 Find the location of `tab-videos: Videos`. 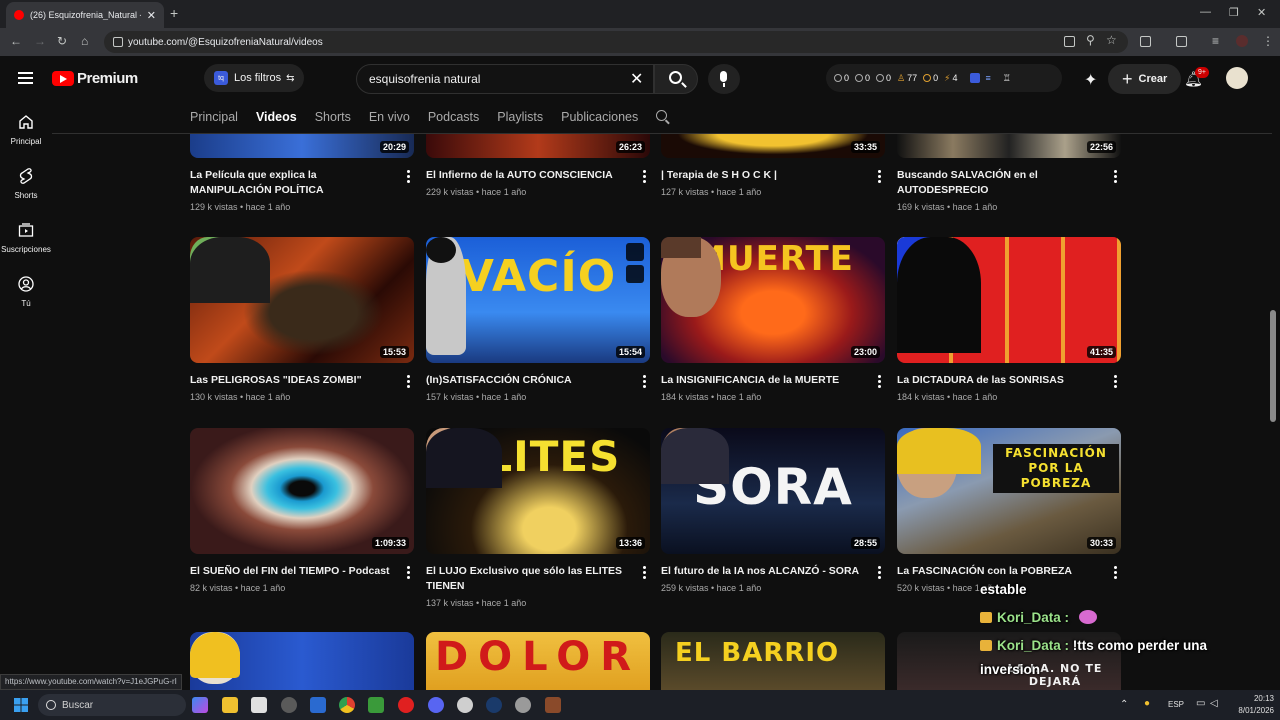

tab-videos: Videos is located at coordinates (276, 117).